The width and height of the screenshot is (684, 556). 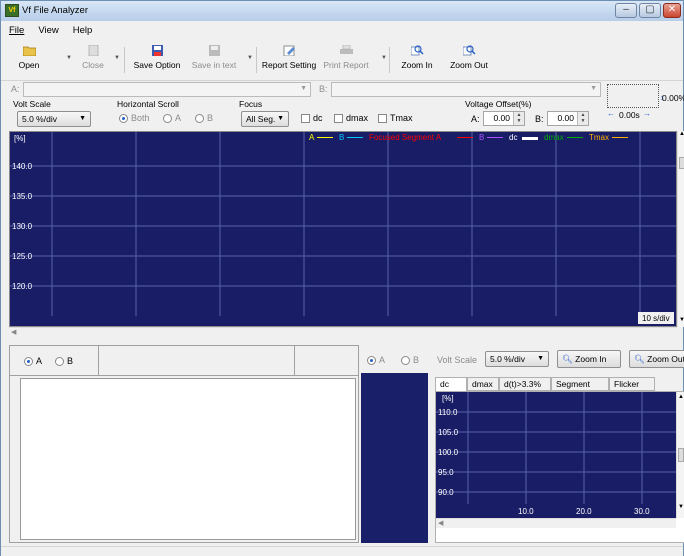 I want to click on checkbox-icon, so click(x=338, y=119).